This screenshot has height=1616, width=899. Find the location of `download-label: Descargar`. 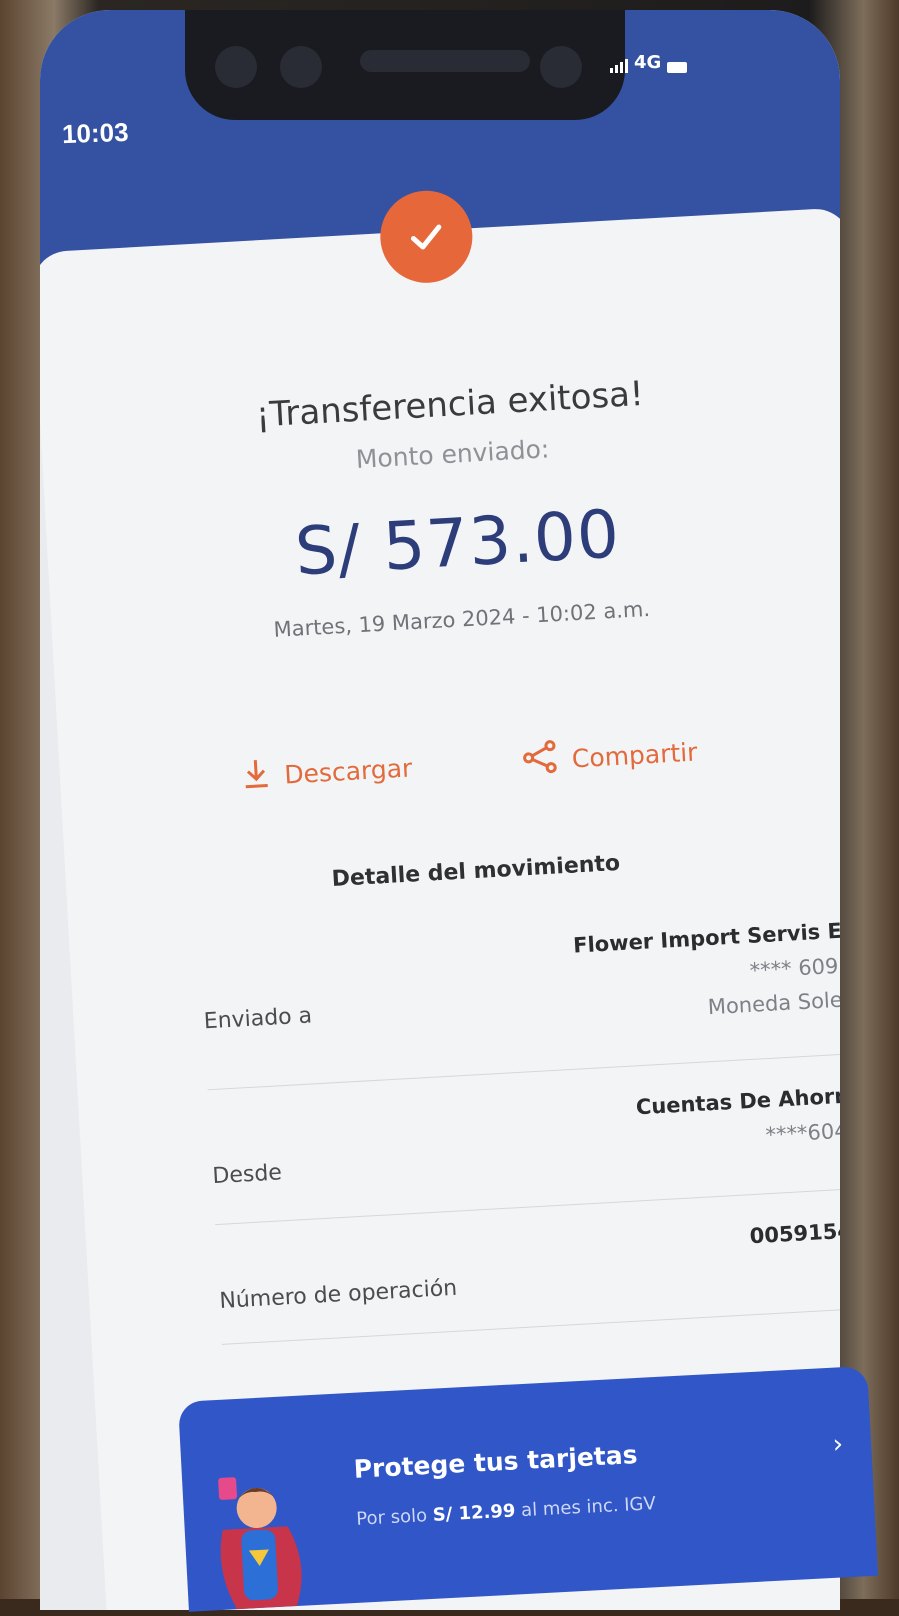

download-label: Descargar is located at coordinates (348, 771).